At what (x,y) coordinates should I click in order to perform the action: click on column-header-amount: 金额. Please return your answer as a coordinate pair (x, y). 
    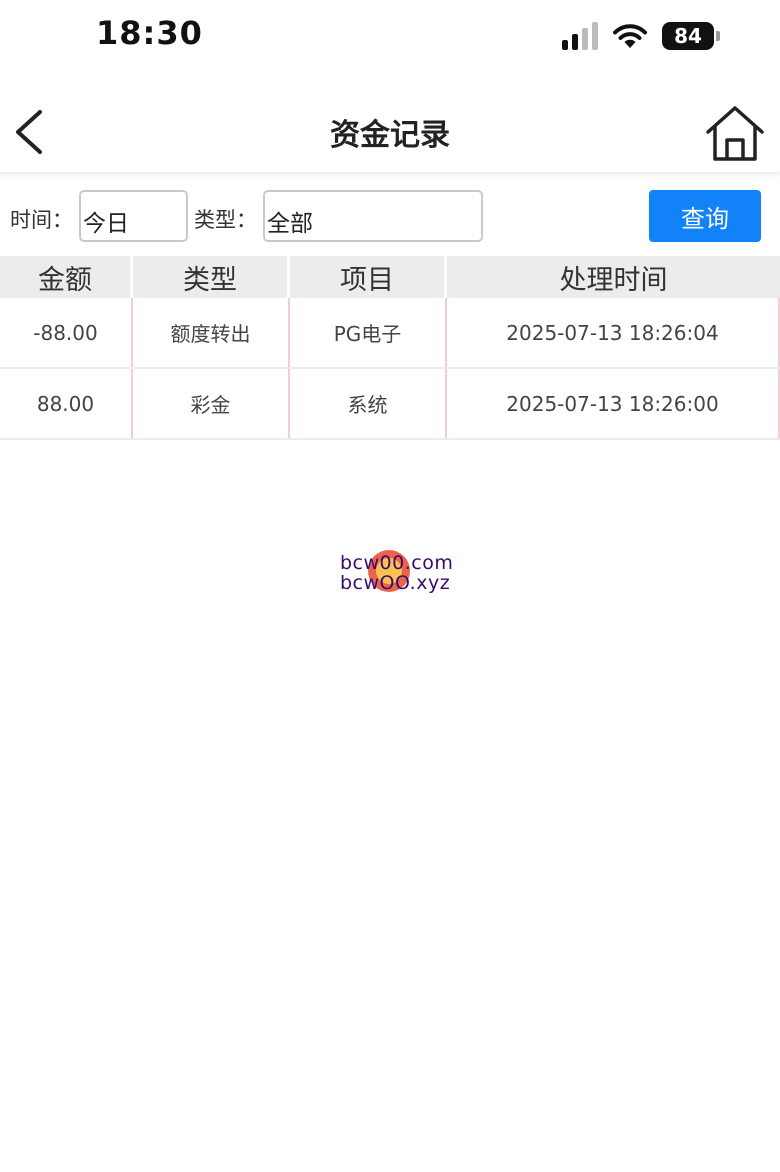
    Looking at the image, I should click on (66, 277).